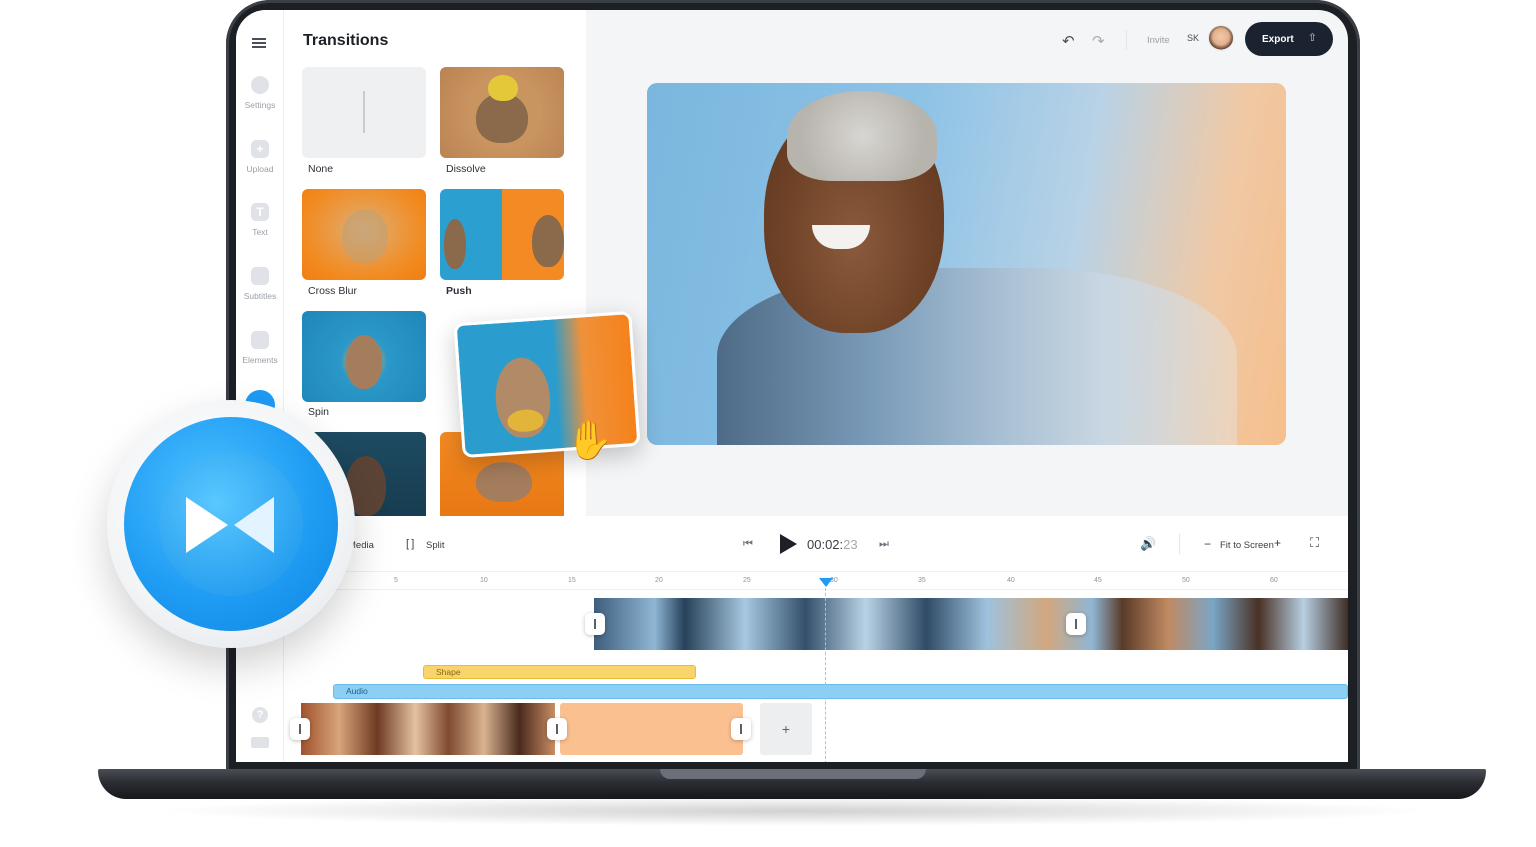  What do you see at coordinates (795, 811) in the screenshot?
I see `laptop-shadow` at bounding box center [795, 811].